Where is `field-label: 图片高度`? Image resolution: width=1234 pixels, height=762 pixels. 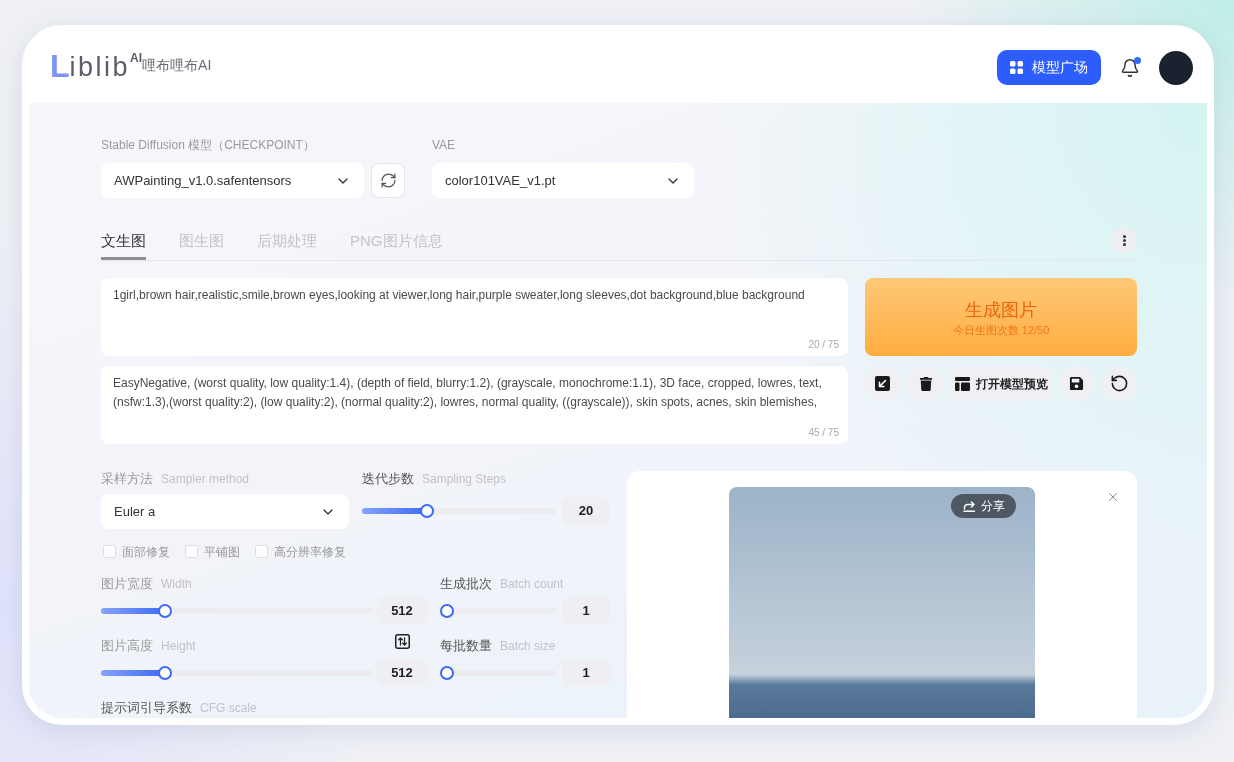 field-label: 图片高度 is located at coordinates (127, 646).